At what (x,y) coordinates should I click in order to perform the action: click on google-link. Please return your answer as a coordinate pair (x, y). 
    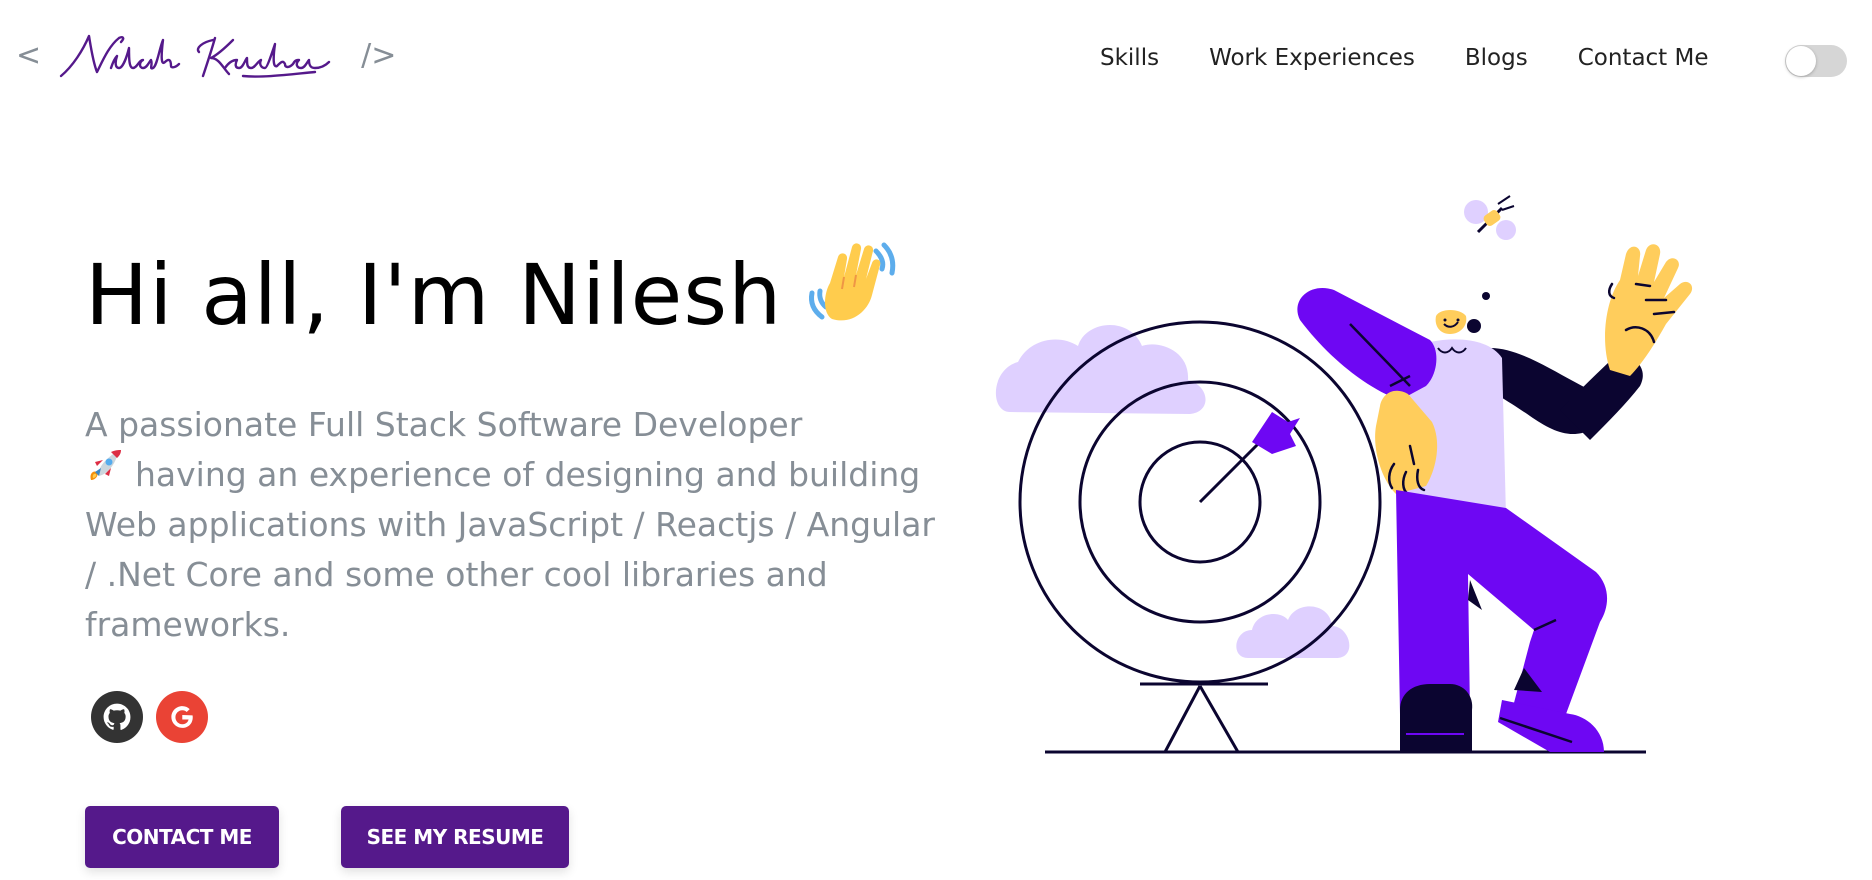
    Looking at the image, I should click on (182, 717).